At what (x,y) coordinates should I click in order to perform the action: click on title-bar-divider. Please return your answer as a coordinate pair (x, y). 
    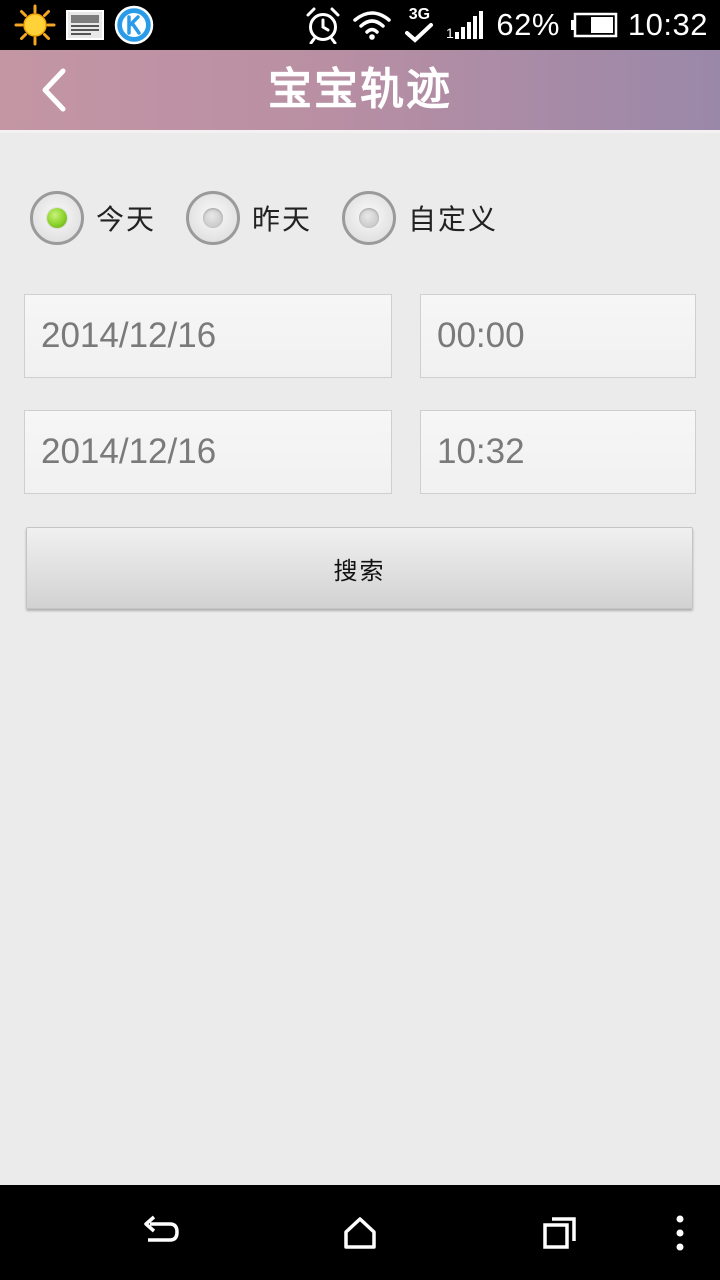
    Looking at the image, I should click on (360, 131).